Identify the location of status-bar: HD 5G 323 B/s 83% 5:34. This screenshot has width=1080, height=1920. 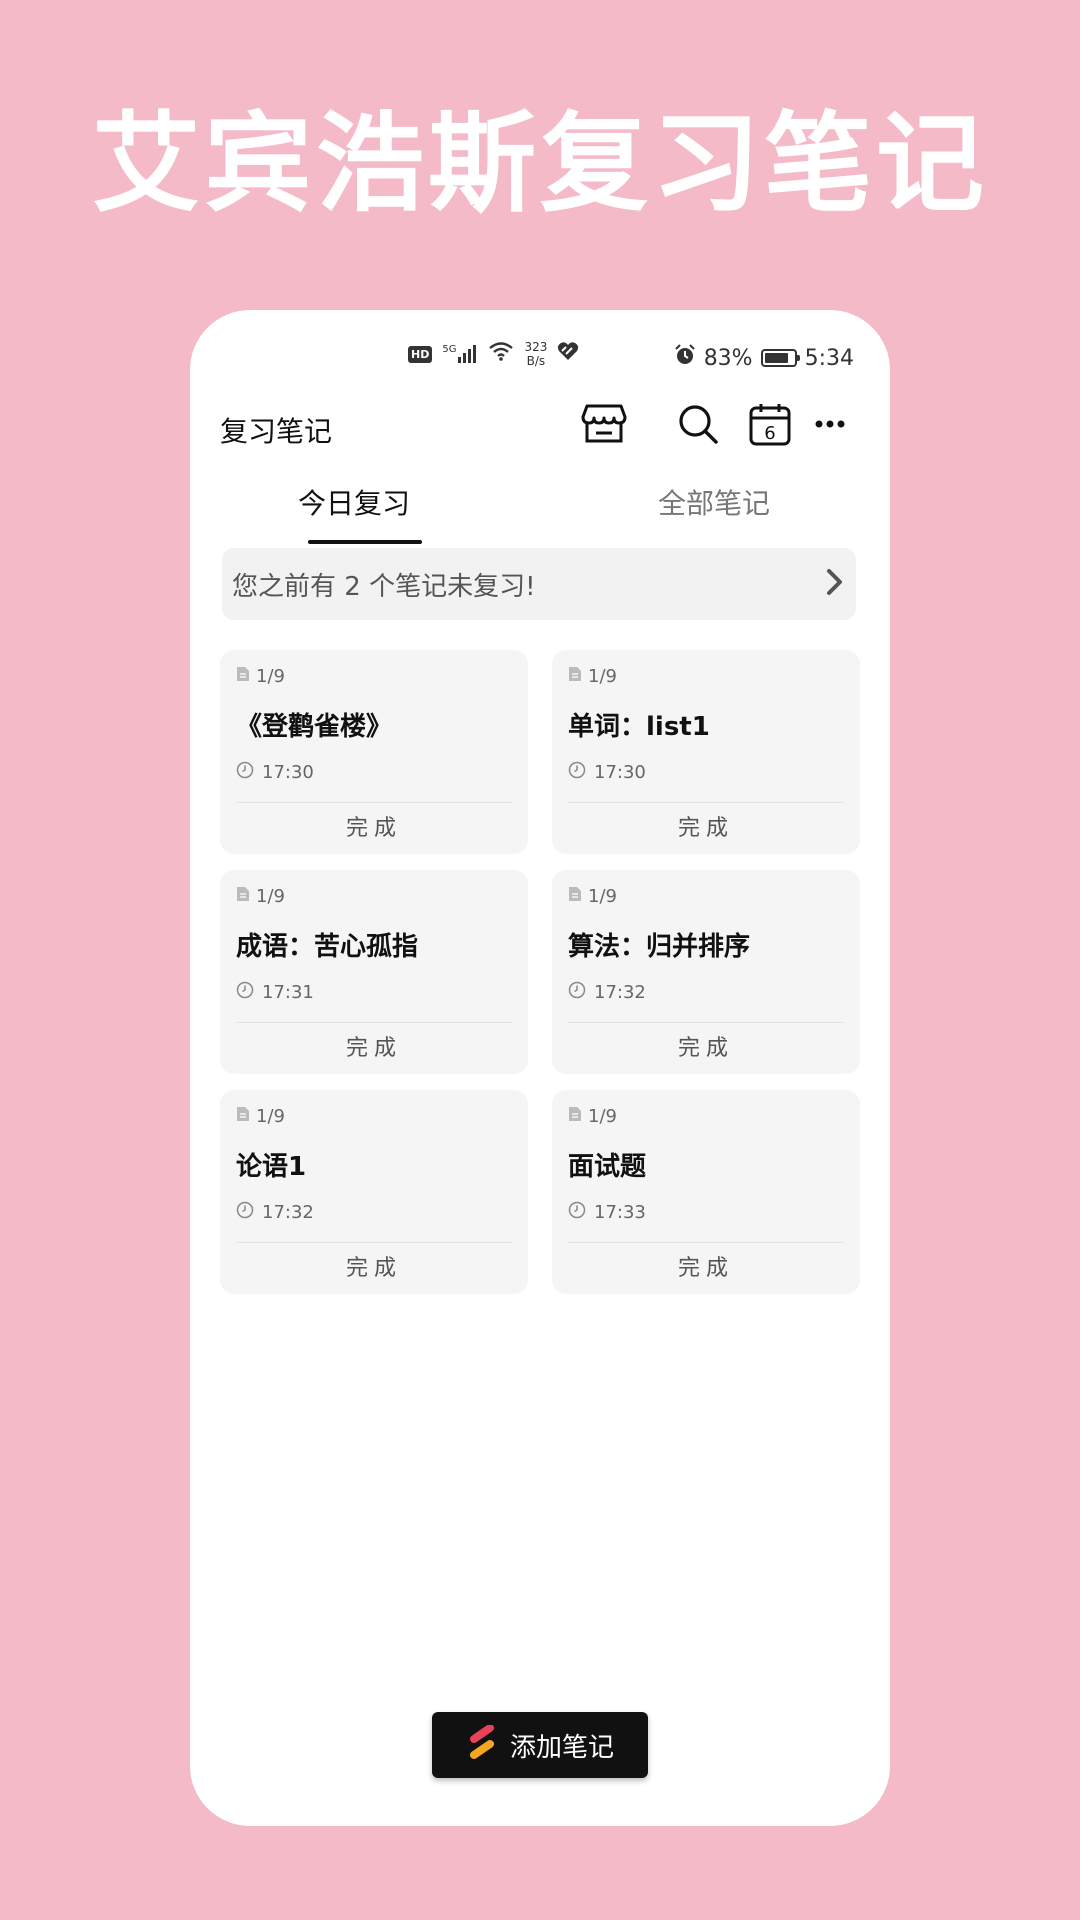
(540, 359).